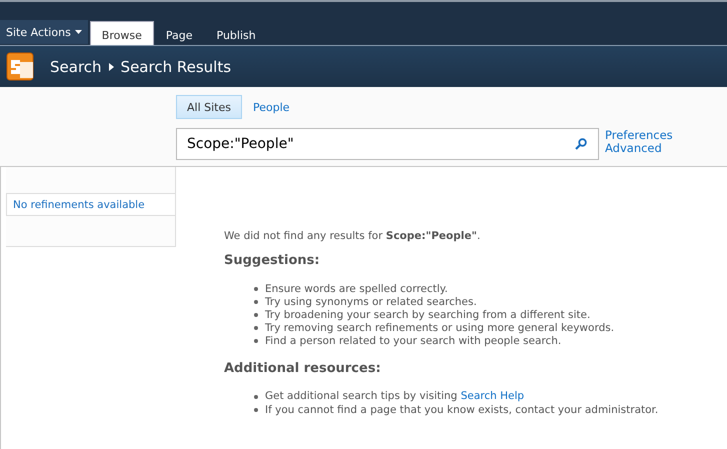 The image size is (727, 449). Describe the element at coordinates (394, 396) in the screenshot. I see `resource-text: Get additional search tips by visiting Search Help` at that location.